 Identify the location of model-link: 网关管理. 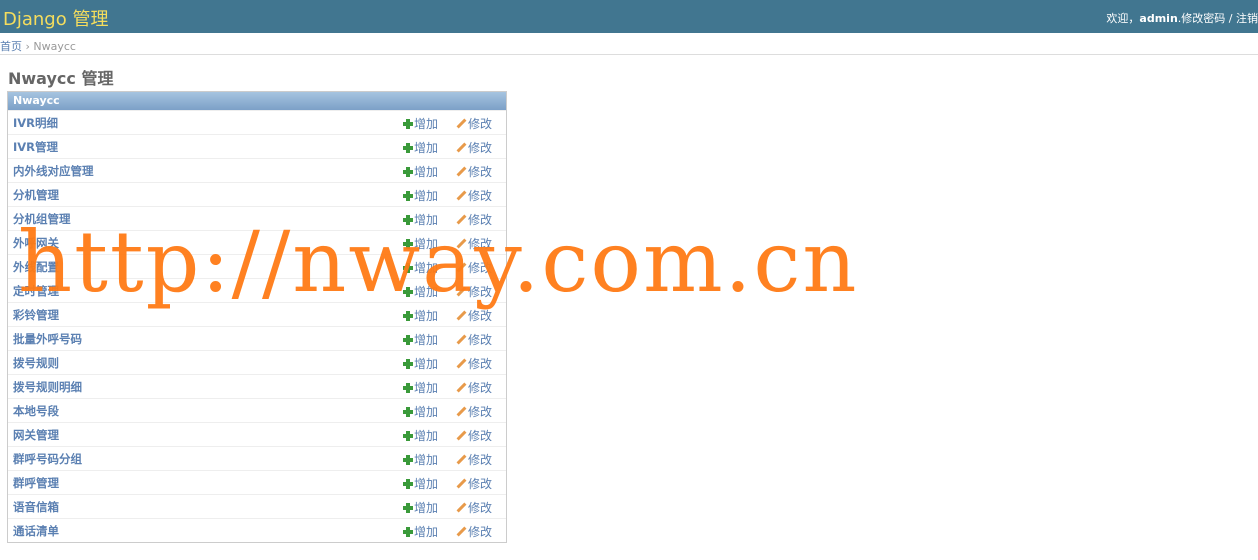
(36, 435).